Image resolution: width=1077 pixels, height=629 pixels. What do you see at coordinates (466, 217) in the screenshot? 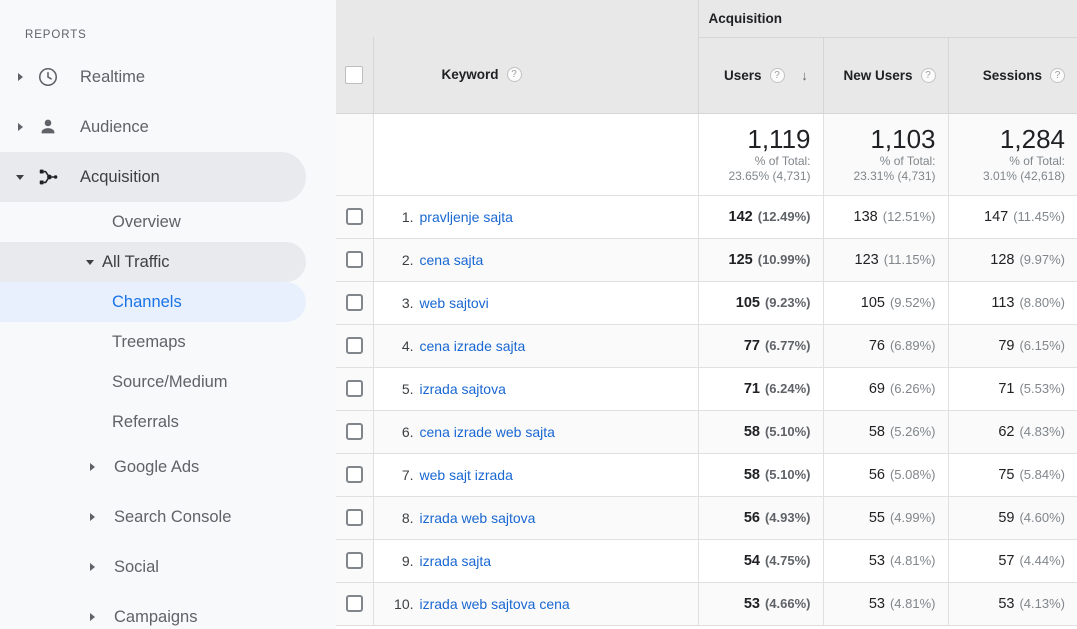
I see `keyword-link: pravljenje sajta` at bounding box center [466, 217].